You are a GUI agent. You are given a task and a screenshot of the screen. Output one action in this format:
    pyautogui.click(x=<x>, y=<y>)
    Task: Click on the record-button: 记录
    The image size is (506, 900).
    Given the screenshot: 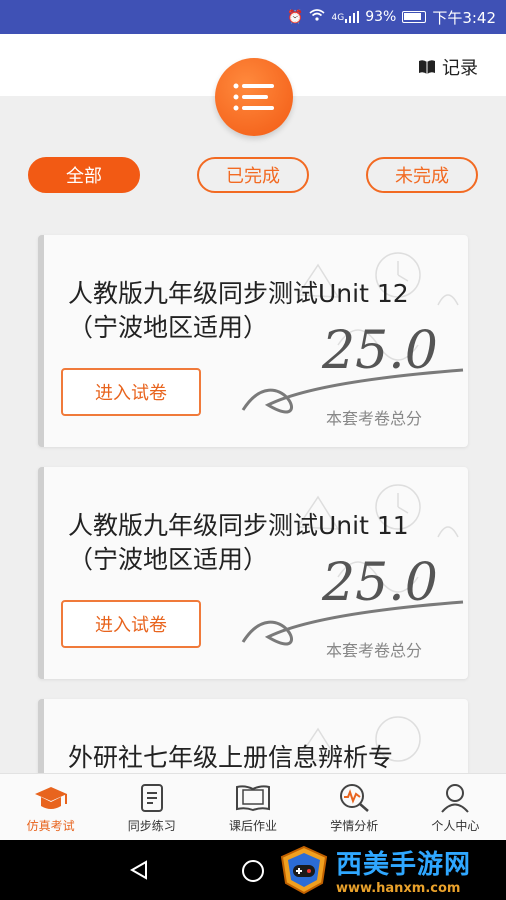 What is the action you would take?
    pyautogui.click(x=448, y=67)
    